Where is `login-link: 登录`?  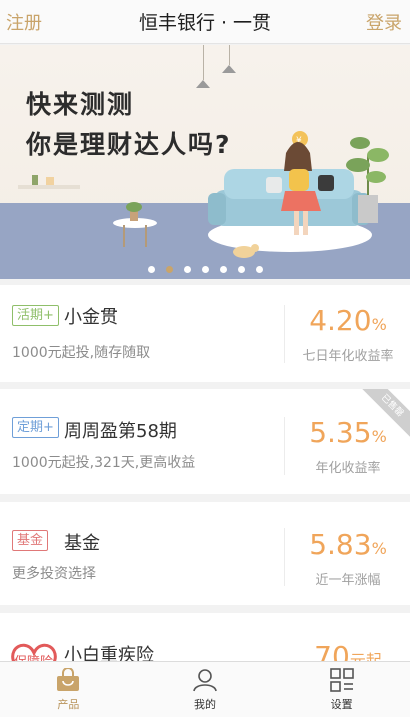
login-link: 登录 is located at coordinates (384, 22).